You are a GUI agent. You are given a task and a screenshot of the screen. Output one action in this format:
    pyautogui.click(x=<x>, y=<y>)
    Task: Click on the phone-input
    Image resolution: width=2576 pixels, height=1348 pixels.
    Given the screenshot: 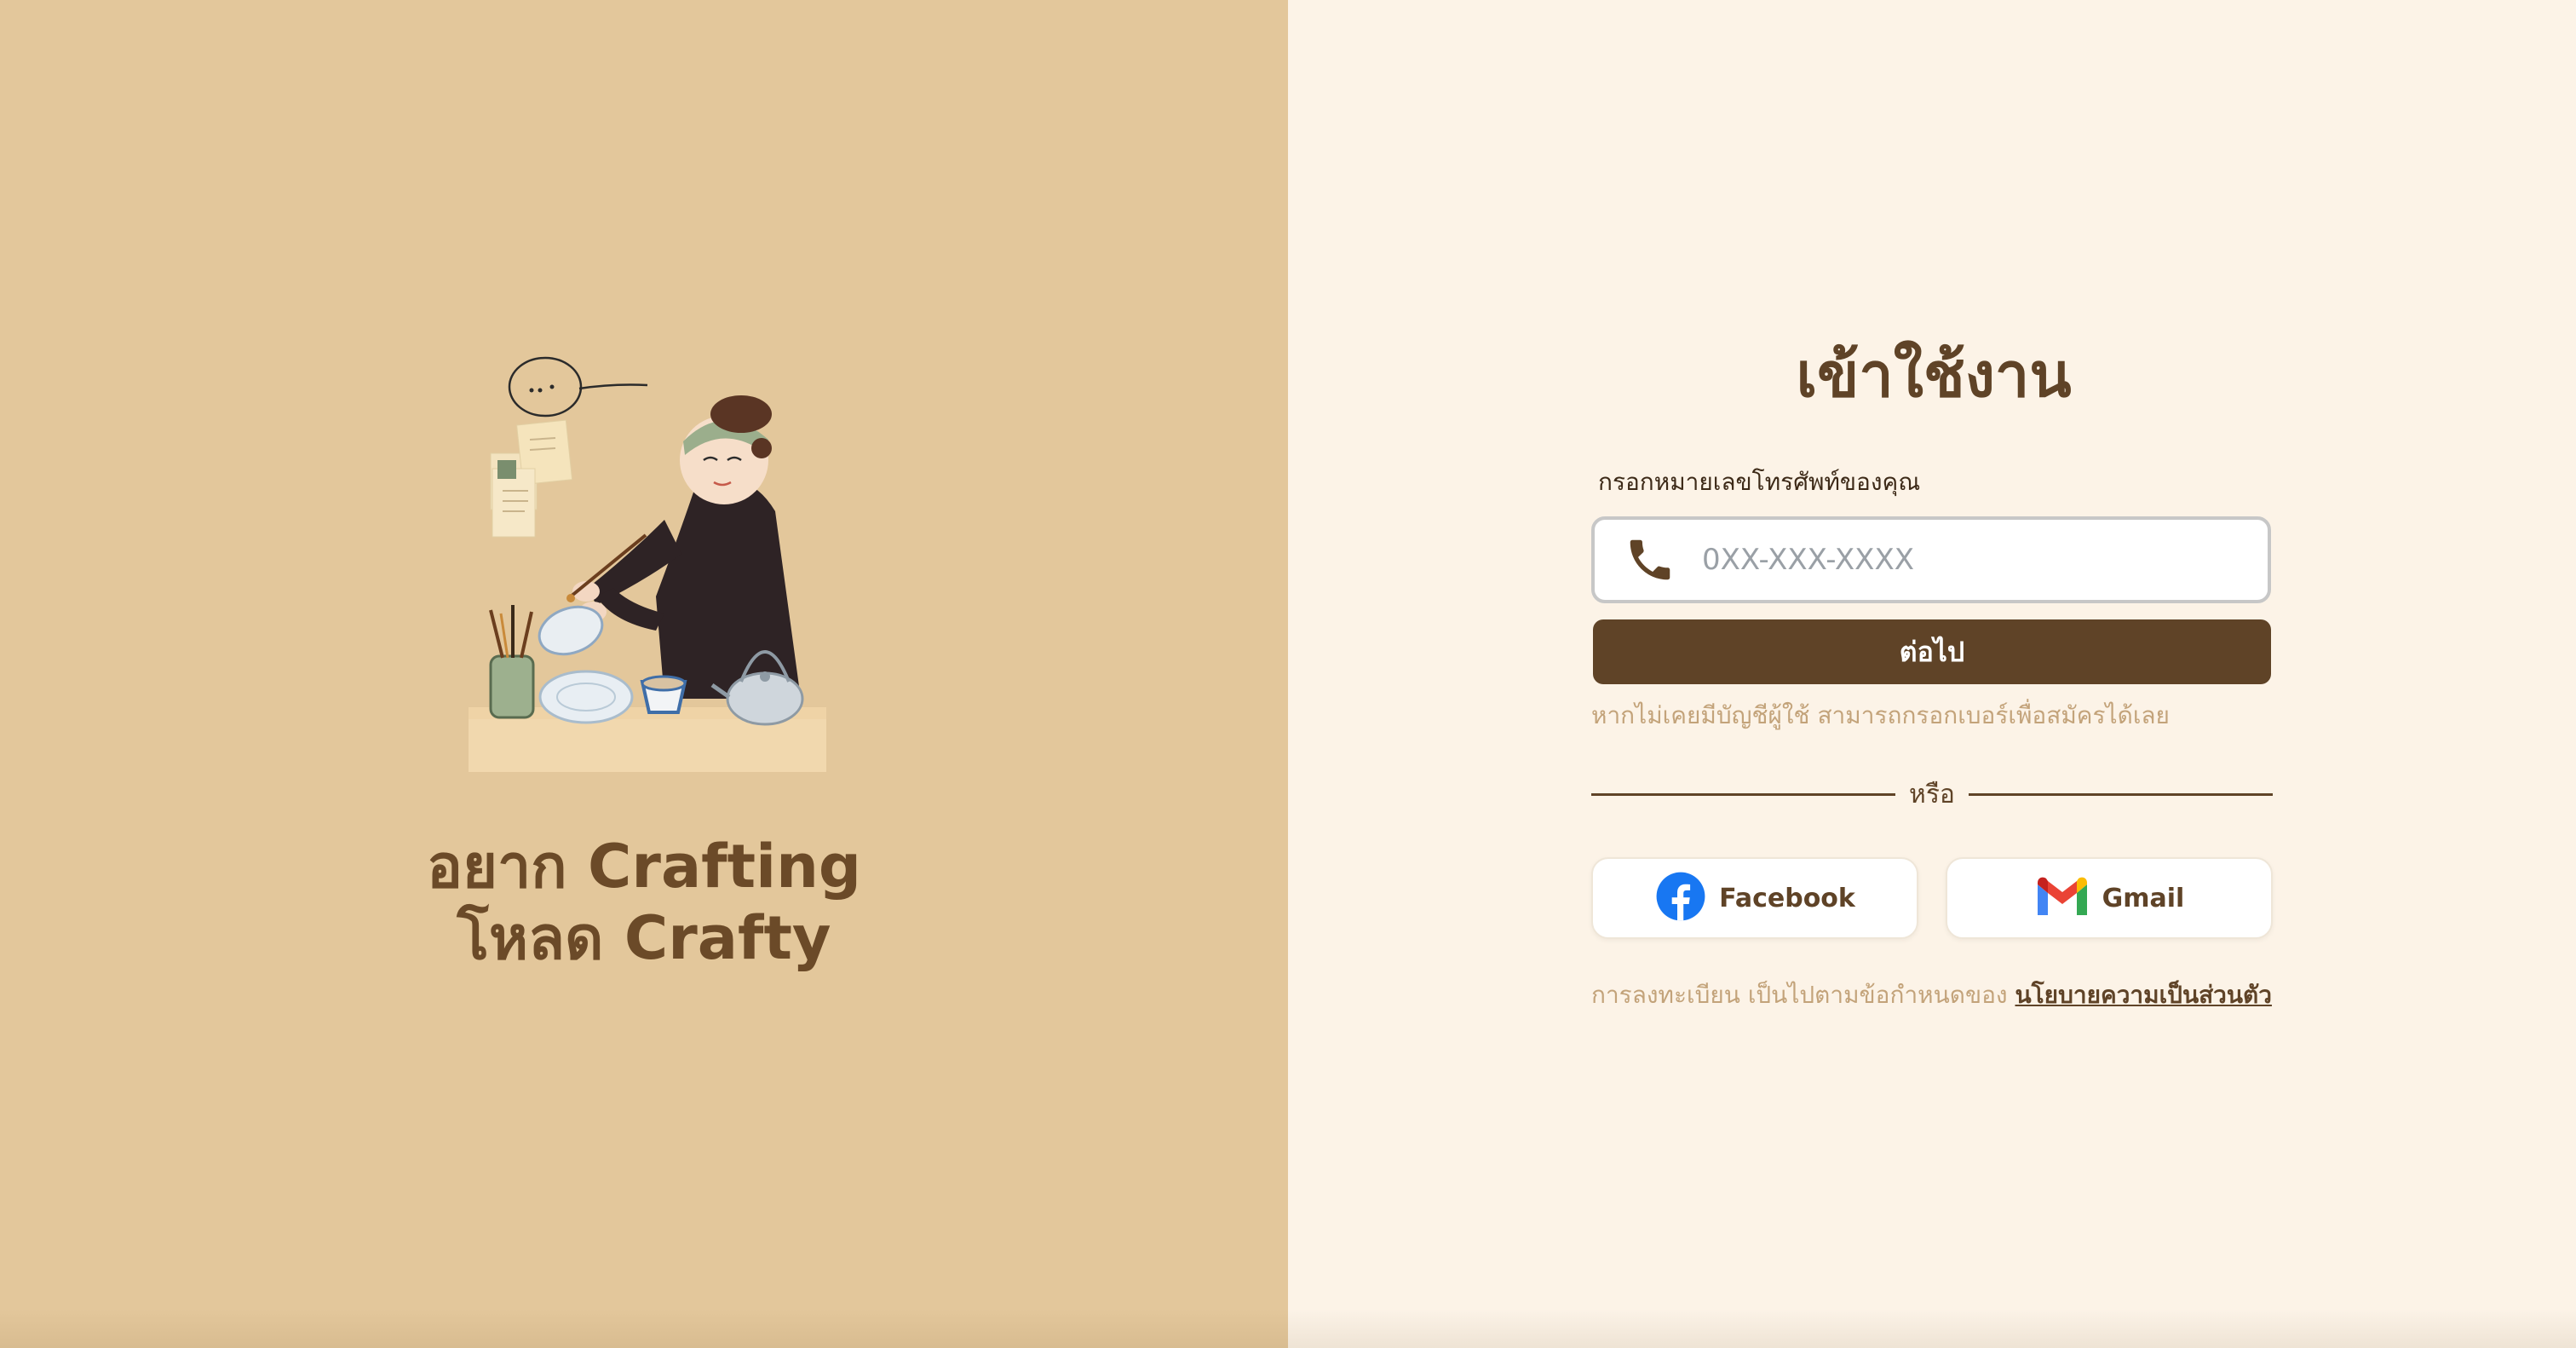 What is the action you would take?
    pyautogui.click(x=1984, y=560)
    